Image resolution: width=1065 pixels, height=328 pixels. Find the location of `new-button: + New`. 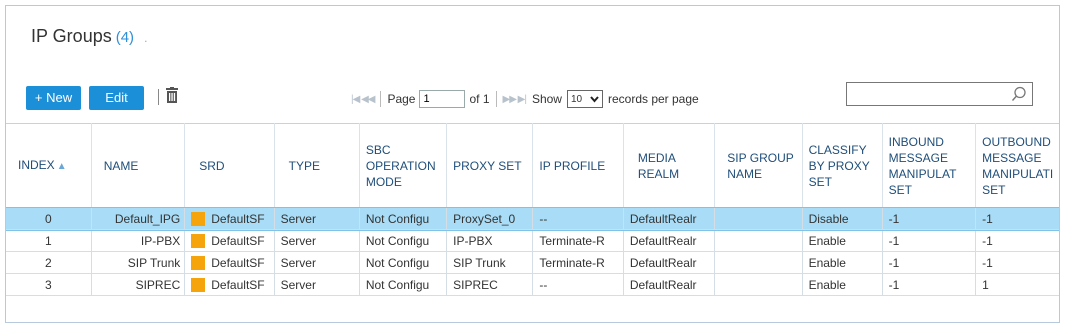

new-button: + New is located at coordinates (53, 98).